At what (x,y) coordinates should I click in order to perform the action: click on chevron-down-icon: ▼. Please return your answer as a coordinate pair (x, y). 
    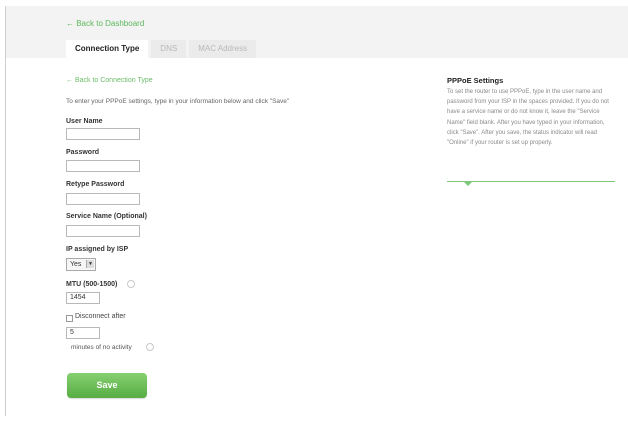
    Looking at the image, I should click on (90, 264).